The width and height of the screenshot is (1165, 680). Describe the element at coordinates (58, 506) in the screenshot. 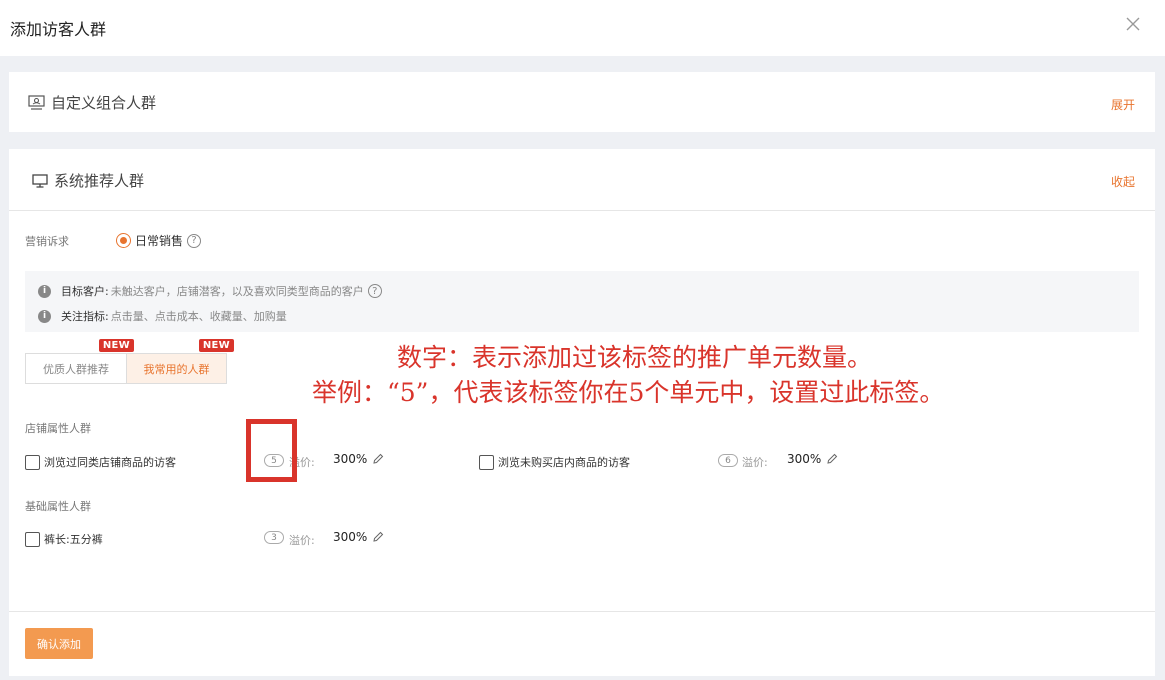

I see `basic-attr-heading: 基础属性人群` at that location.